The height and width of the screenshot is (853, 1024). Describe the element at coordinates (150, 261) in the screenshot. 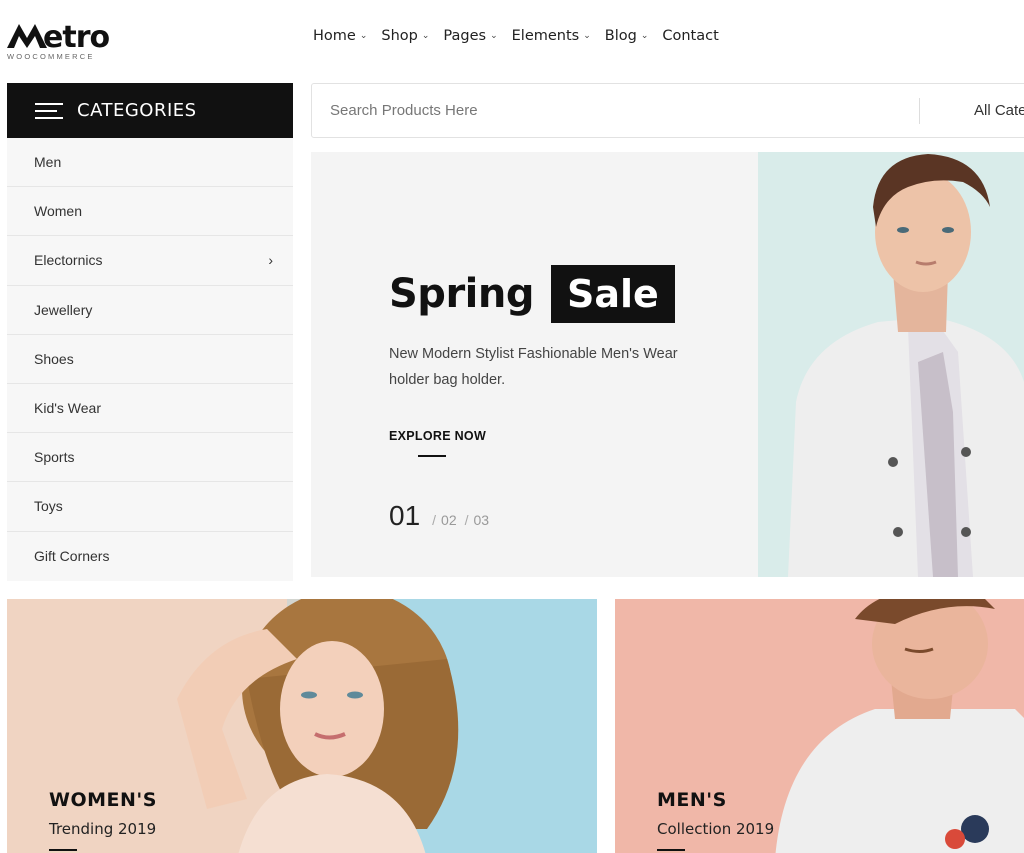

I see `category-item-electronics: Electornics ›` at that location.